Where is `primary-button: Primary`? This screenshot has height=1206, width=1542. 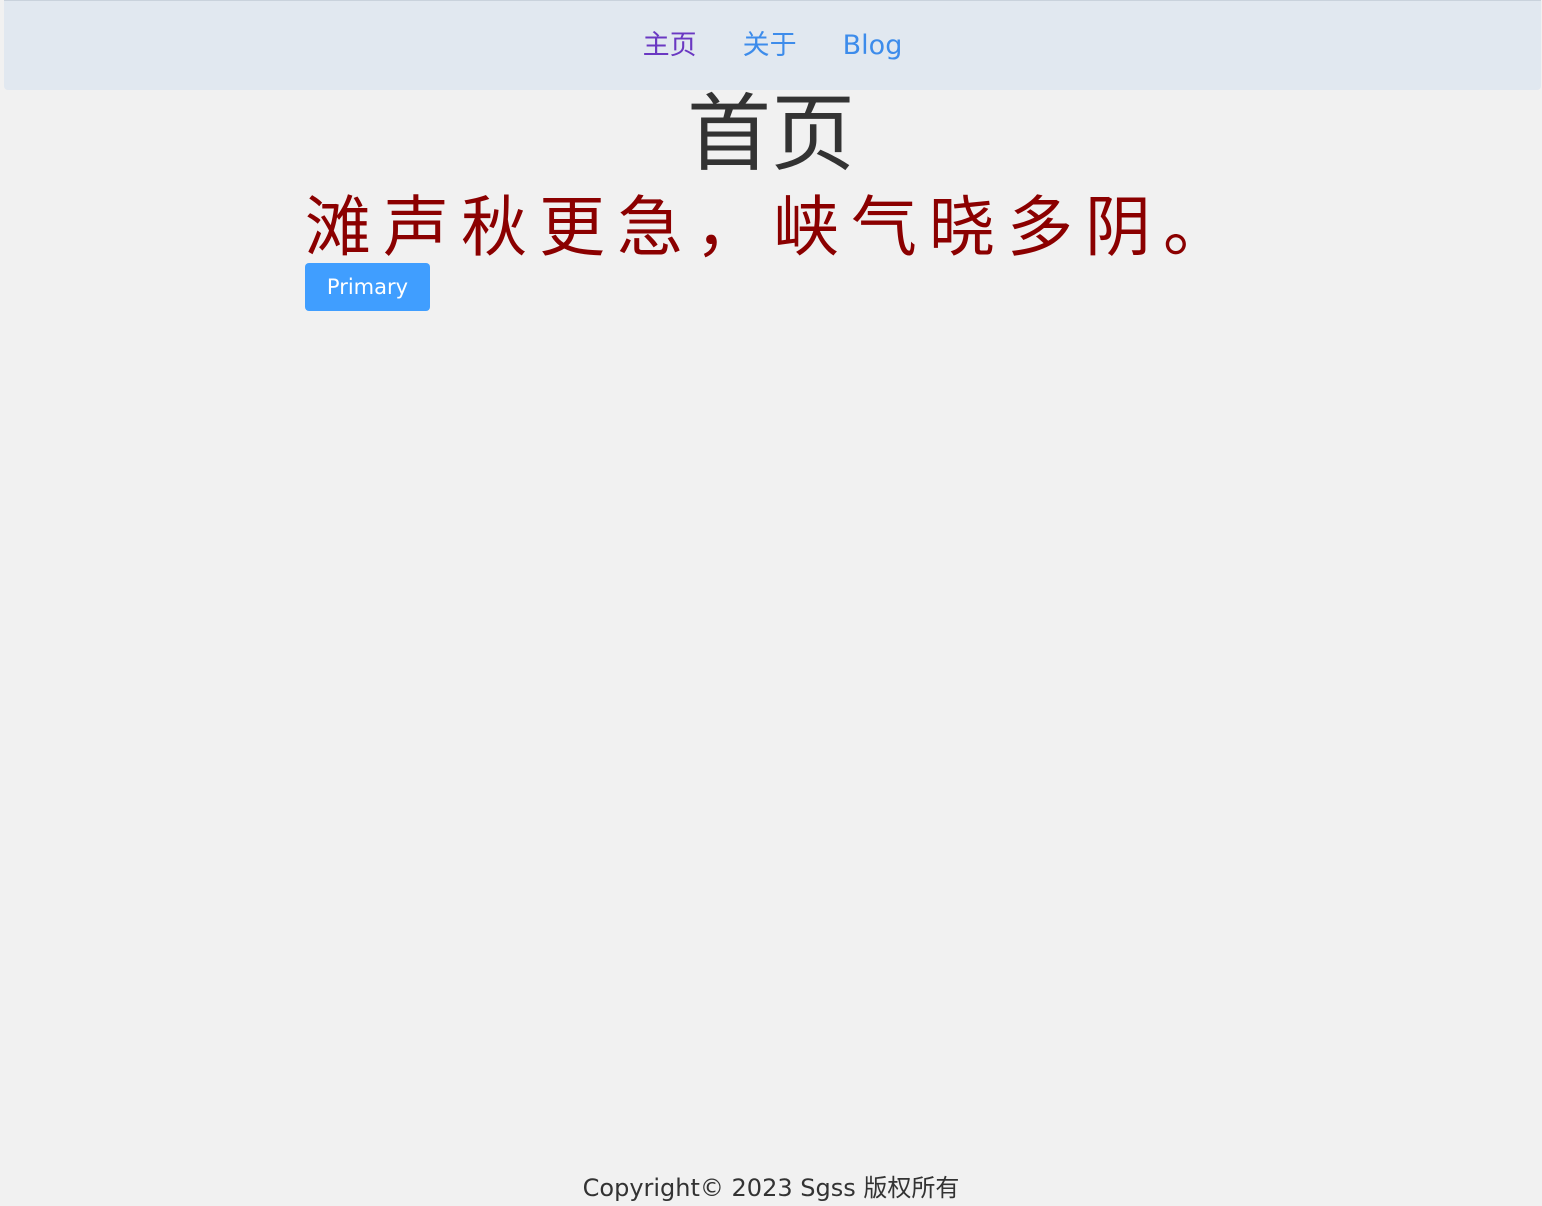 primary-button: Primary is located at coordinates (367, 287).